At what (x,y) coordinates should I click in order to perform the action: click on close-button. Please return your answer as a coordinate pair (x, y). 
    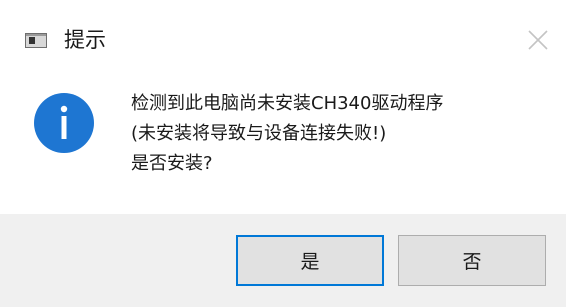
    Looking at the image, I should click on (538, 40).